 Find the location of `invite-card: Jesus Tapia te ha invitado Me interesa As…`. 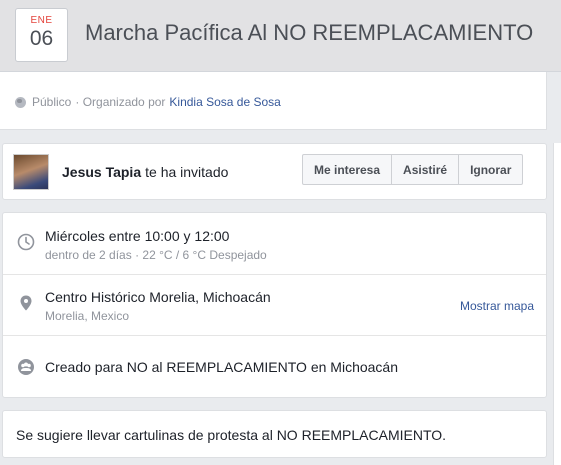

invite-card: Jesus Tapia te ha invitado Me interesa As… is located at coordinates (274, 171).